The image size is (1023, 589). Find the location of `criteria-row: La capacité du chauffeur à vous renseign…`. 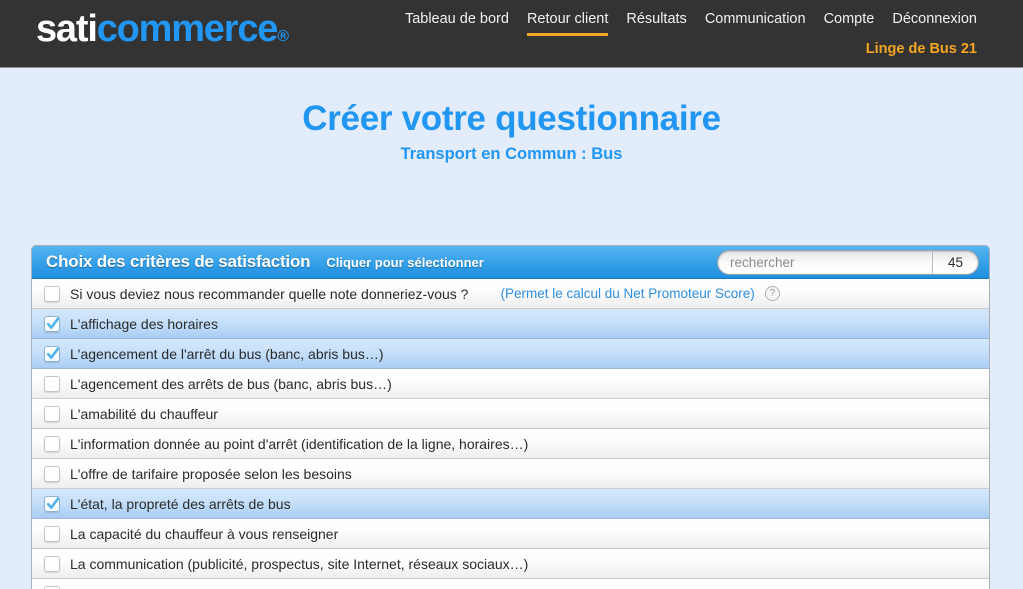

criteria-row: La capacité du chauffeur à vous renseign… is located at coordinates (510, 534).